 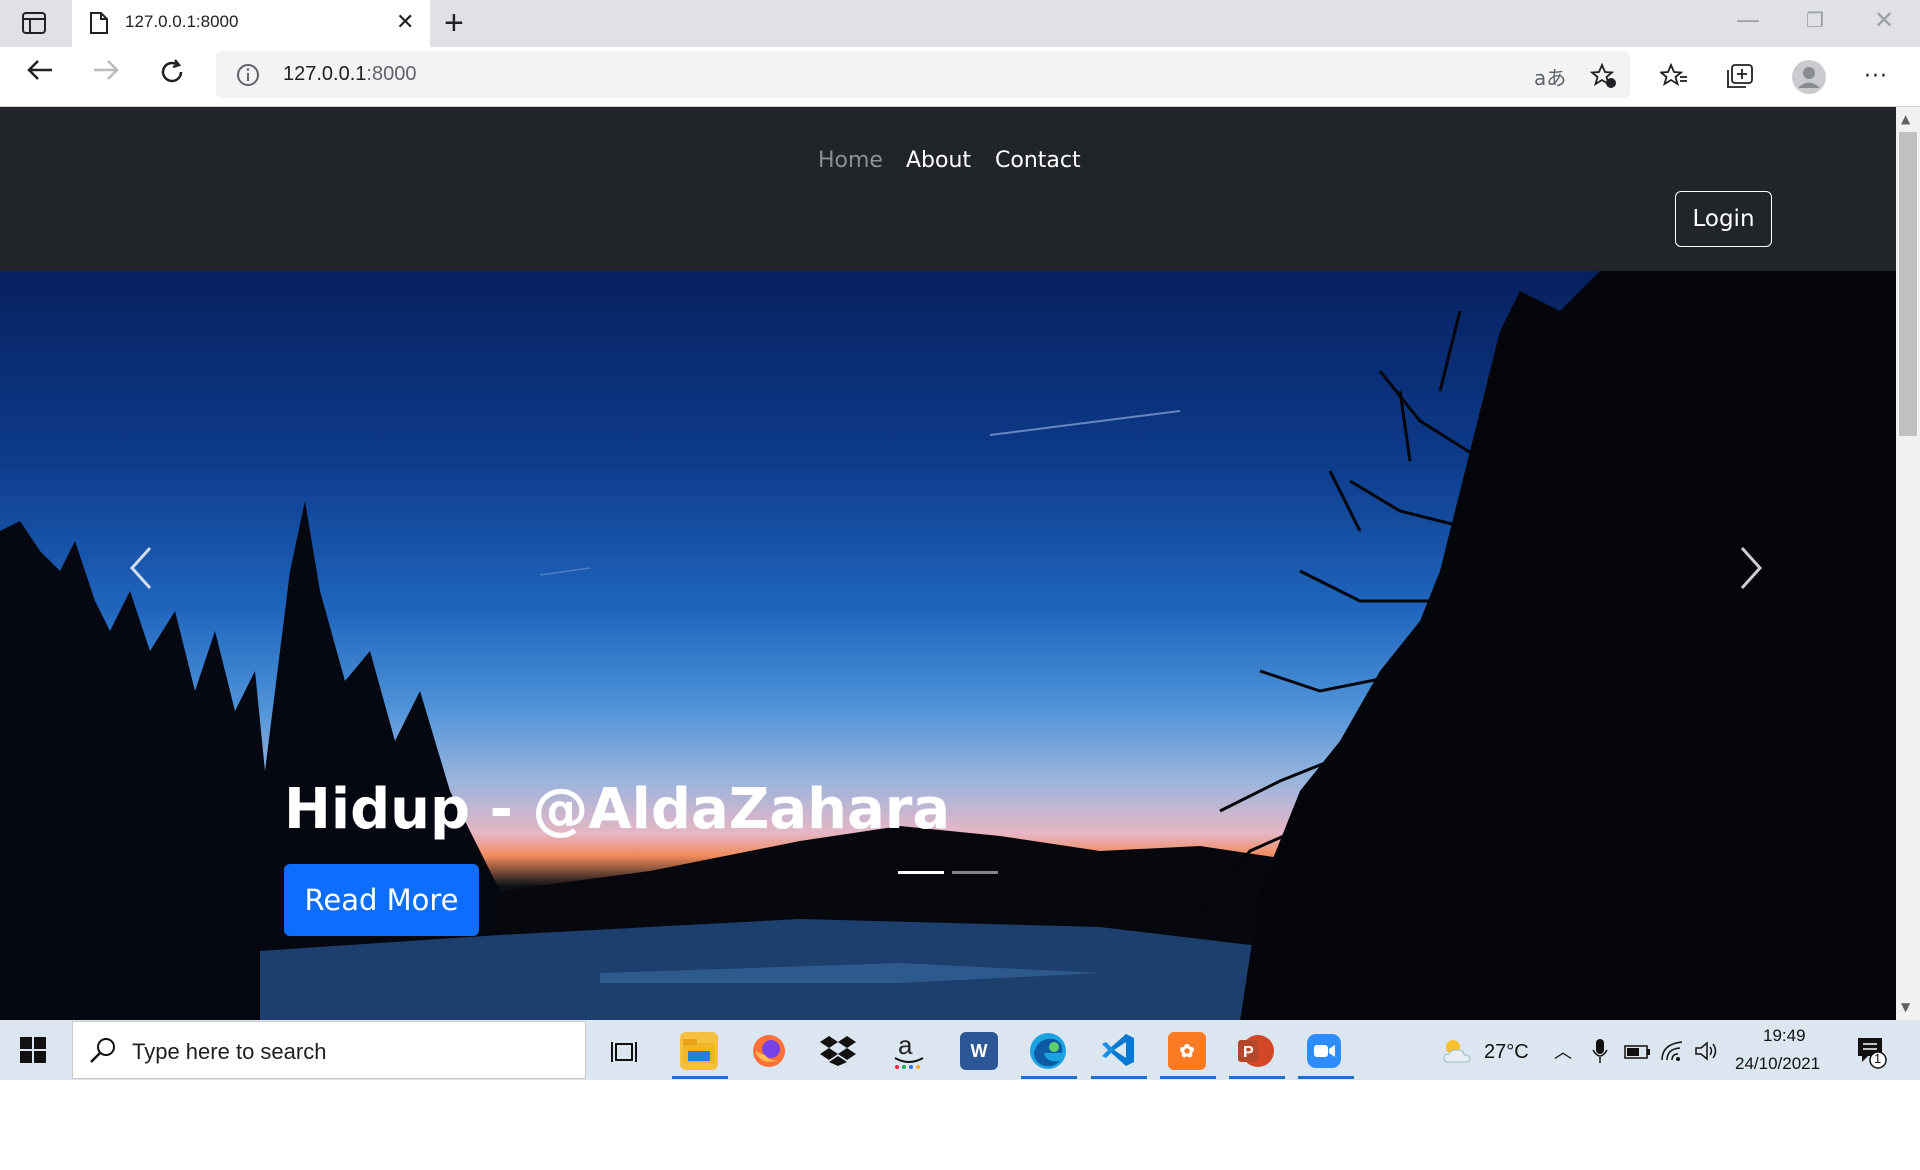 I want to click on favorites-icon, so click(x=1673, y=77).